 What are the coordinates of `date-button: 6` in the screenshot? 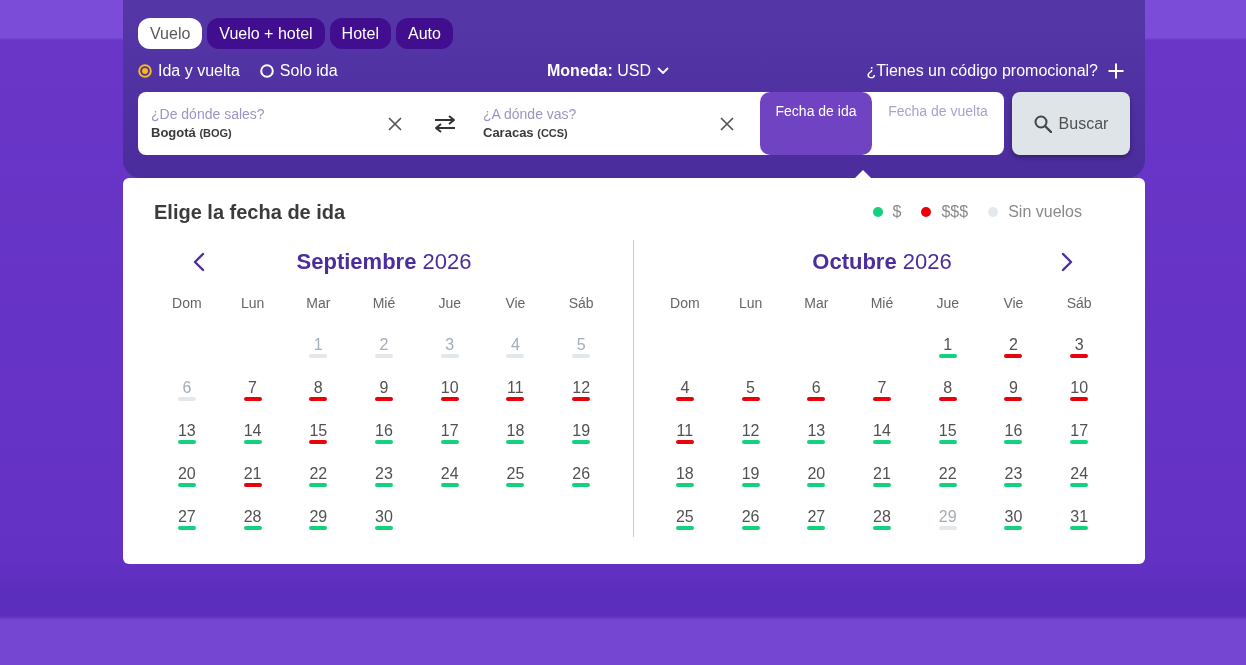 It's located at (816, 389).